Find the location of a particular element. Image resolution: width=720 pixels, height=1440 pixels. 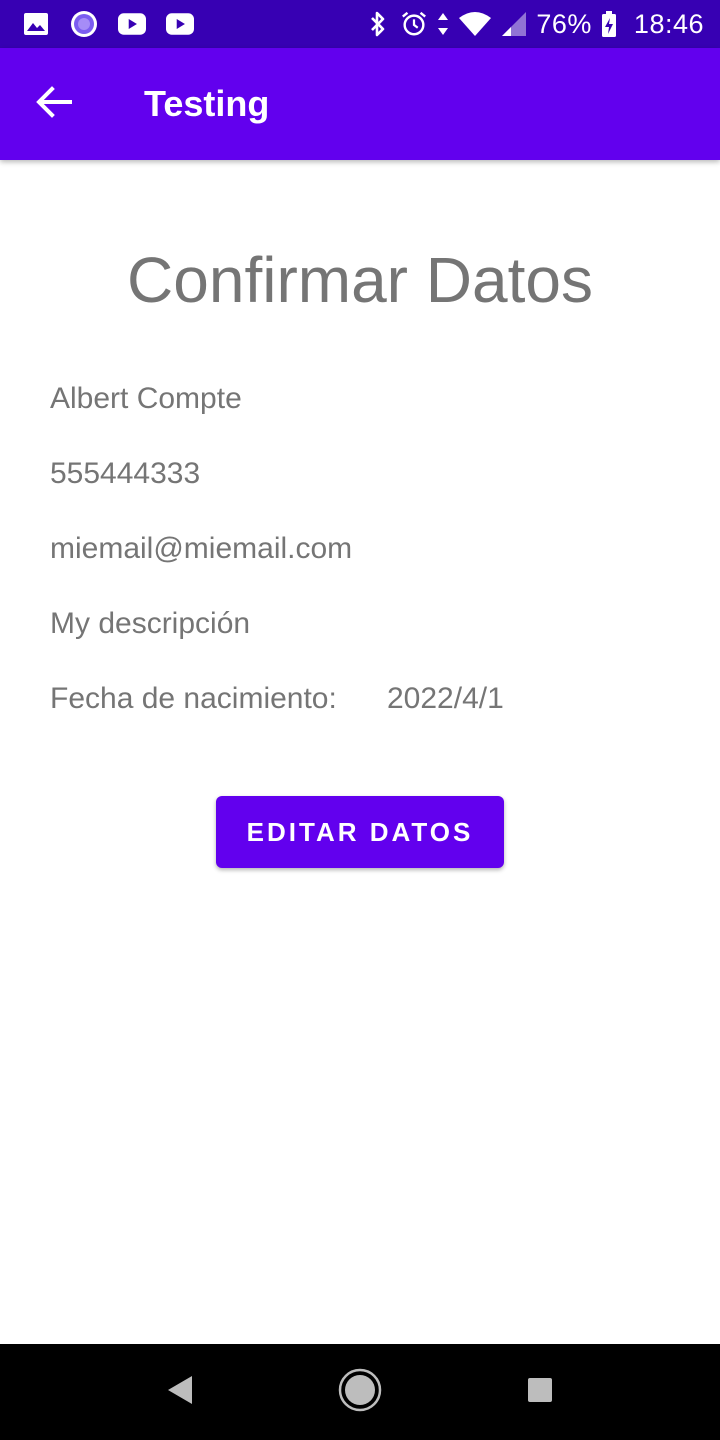

battery-charging-icon is located at coordinates (609, 24).